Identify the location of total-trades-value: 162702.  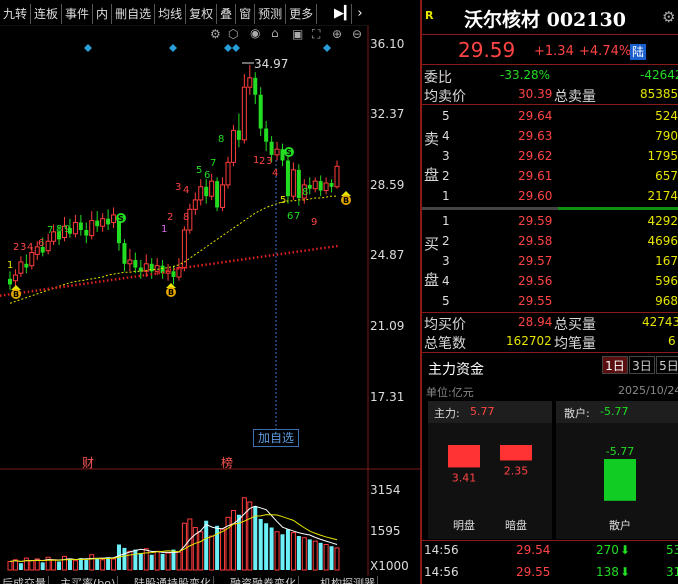
(529, 341).